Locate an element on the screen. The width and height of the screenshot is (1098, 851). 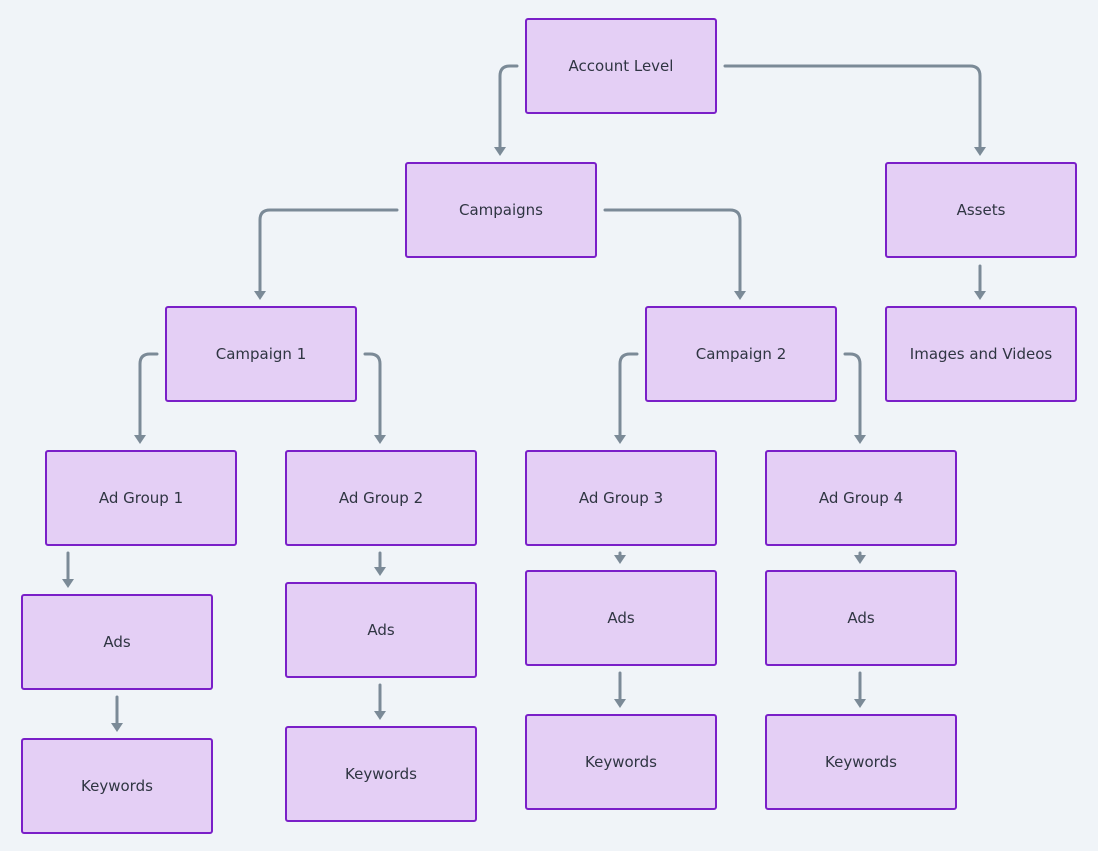
node-keywords1: Keywords is located at coordinates (117, 786).